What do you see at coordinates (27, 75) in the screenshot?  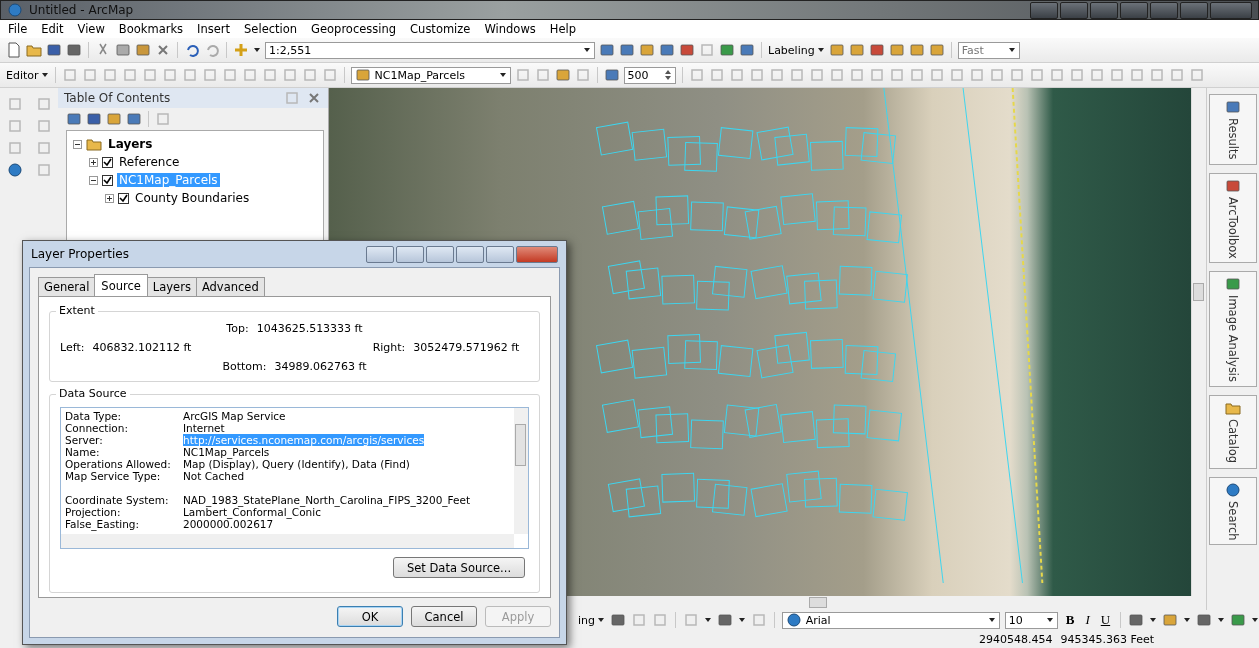 I see `editor-menu: Editor` at bounding box center [27, 75].